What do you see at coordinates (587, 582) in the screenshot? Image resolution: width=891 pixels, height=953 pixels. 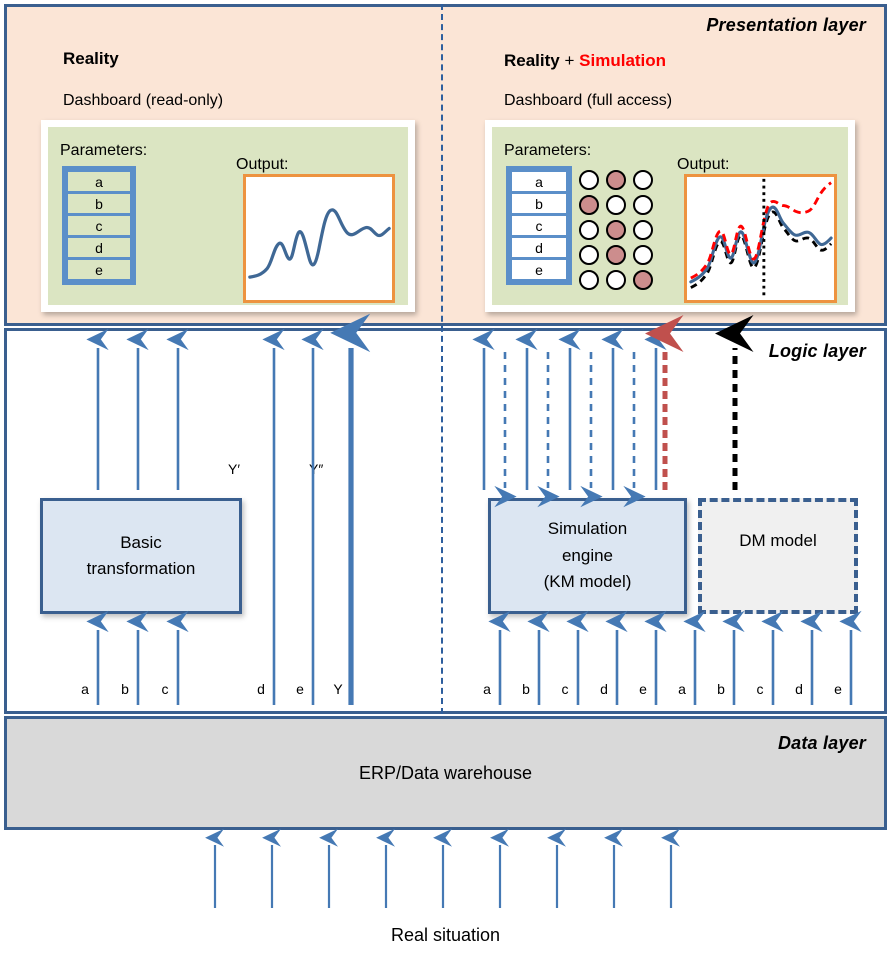 I see `simulation-engine-line3: (KM model)` at bounding box center [587, 582].